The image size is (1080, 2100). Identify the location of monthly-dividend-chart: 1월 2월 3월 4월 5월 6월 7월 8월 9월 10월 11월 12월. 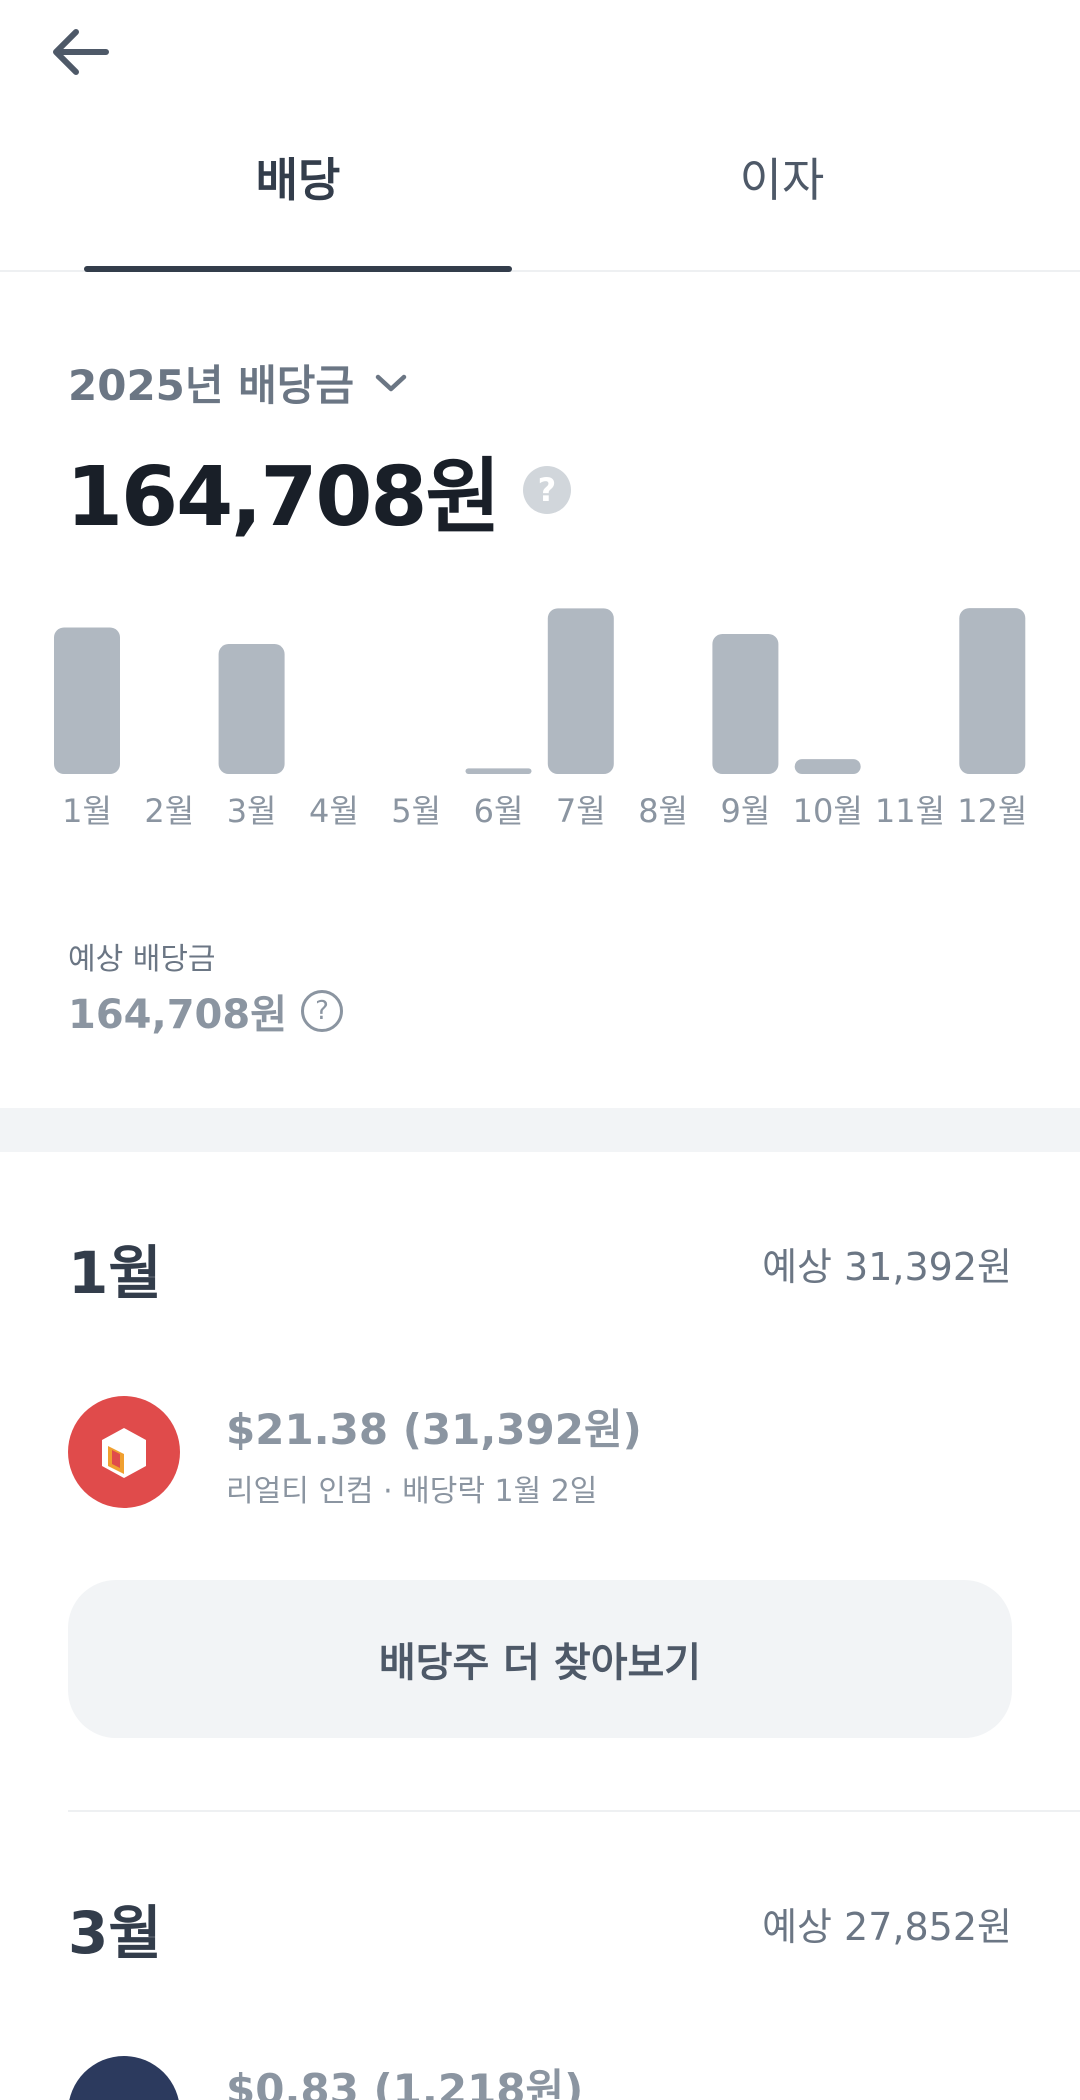
(540, 719).